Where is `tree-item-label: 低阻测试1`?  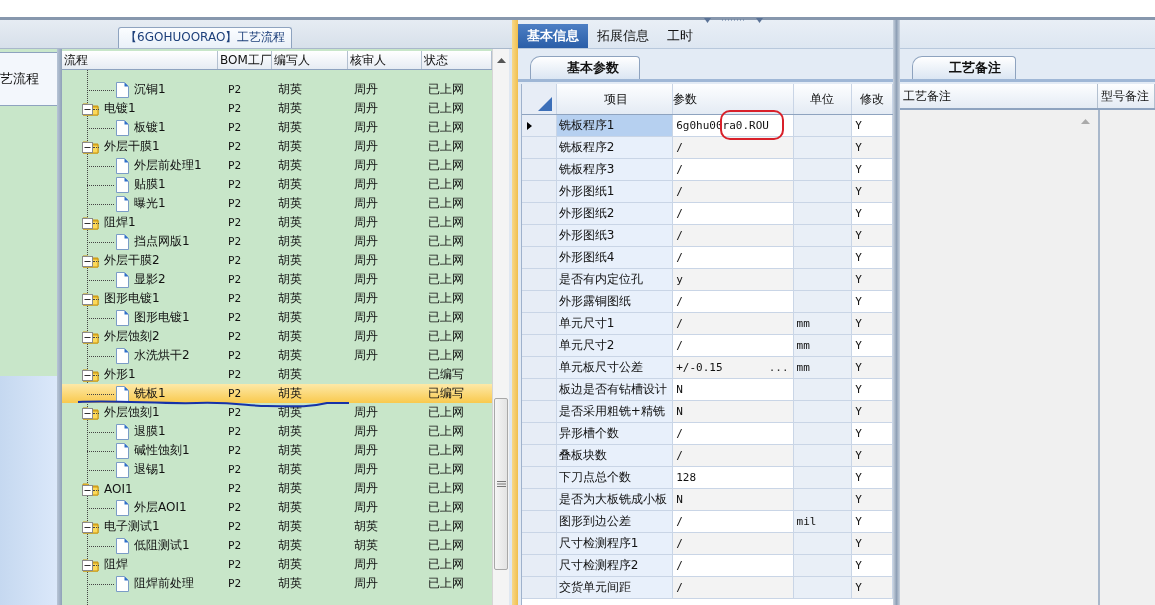 tree-item-label: 低阻测试1 is located at coordinates (162, 545).